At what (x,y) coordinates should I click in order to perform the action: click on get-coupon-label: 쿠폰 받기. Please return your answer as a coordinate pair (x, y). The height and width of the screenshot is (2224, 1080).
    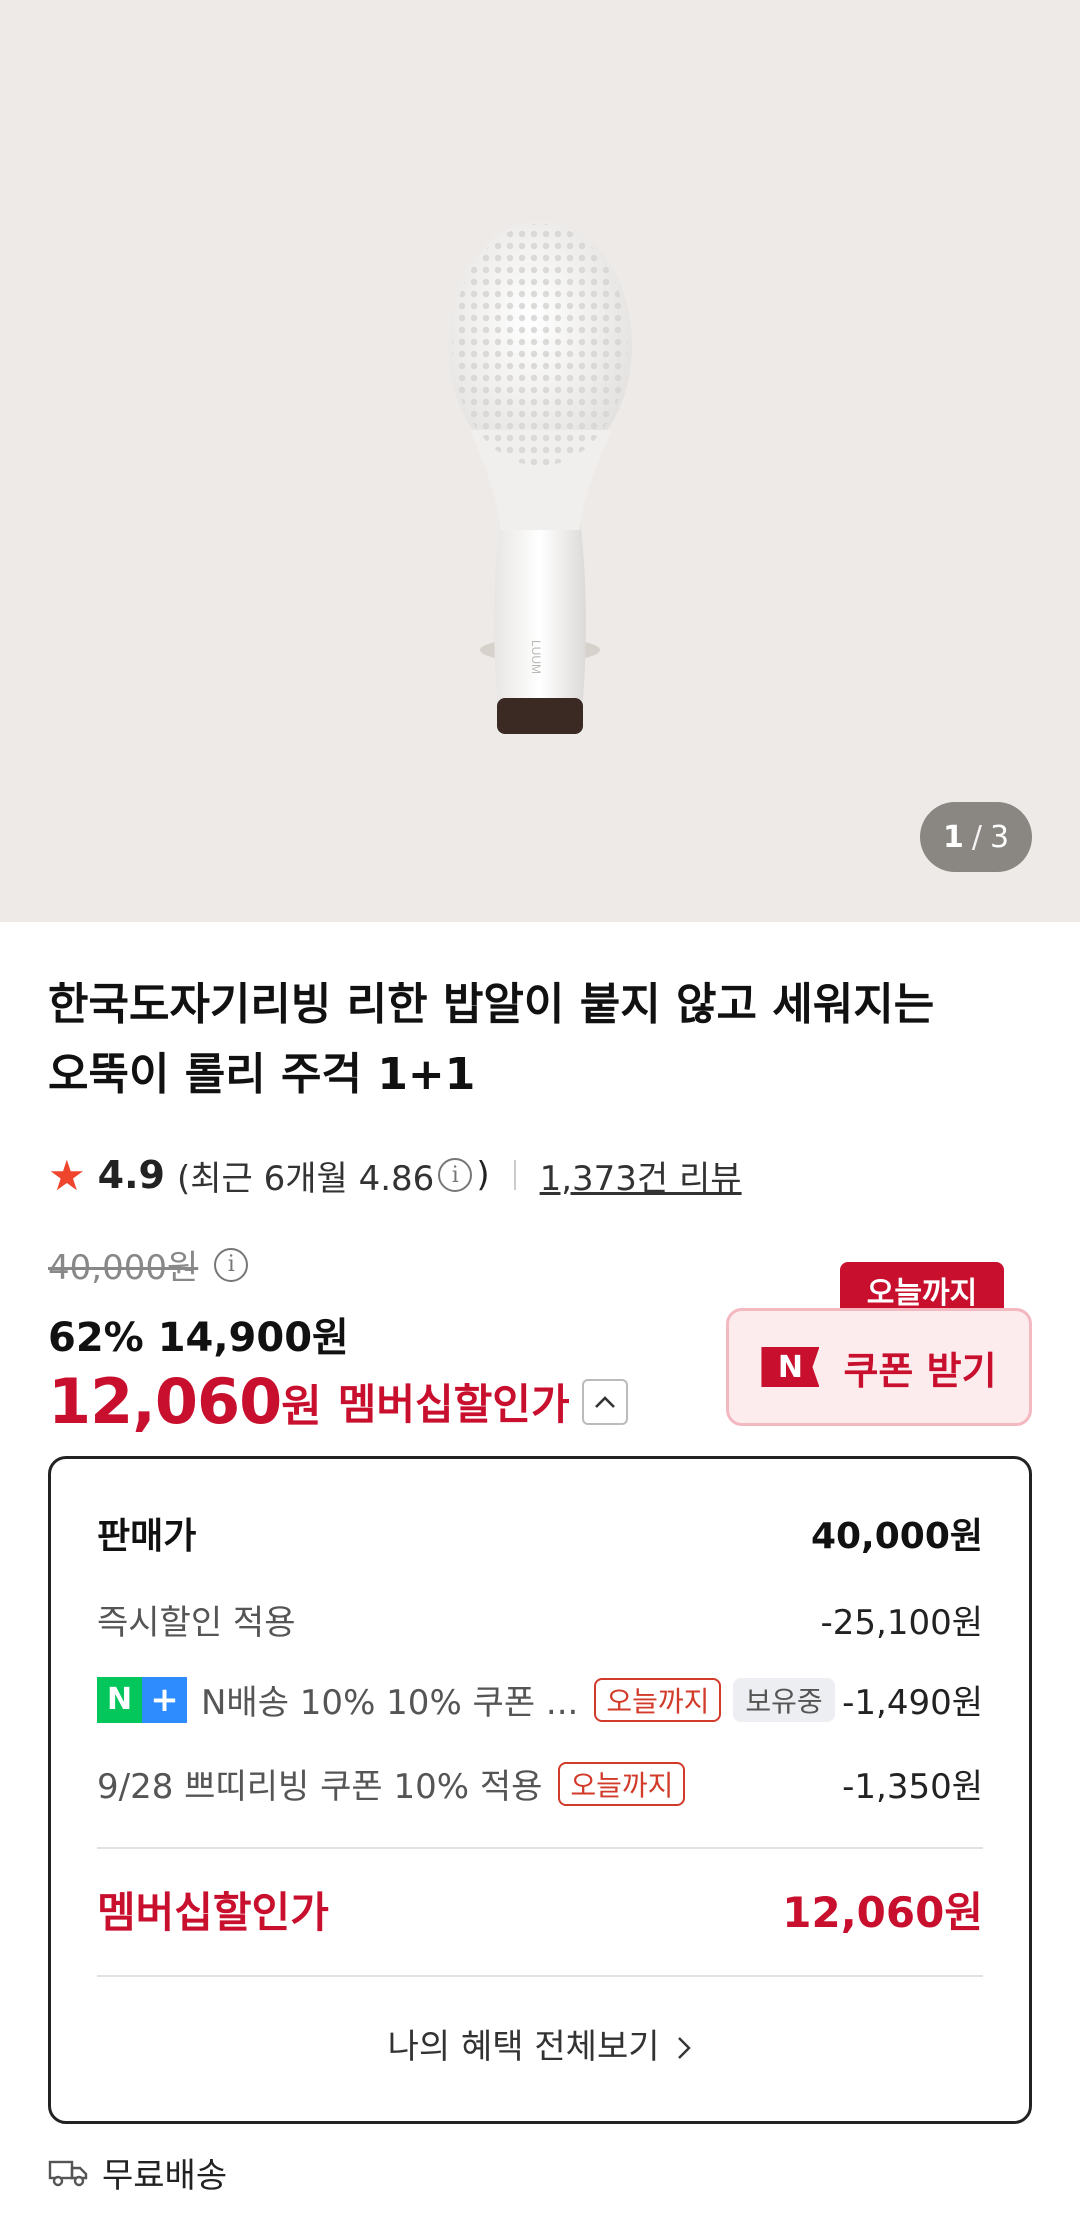
    Looking at the image, I should click on (920, 1370).